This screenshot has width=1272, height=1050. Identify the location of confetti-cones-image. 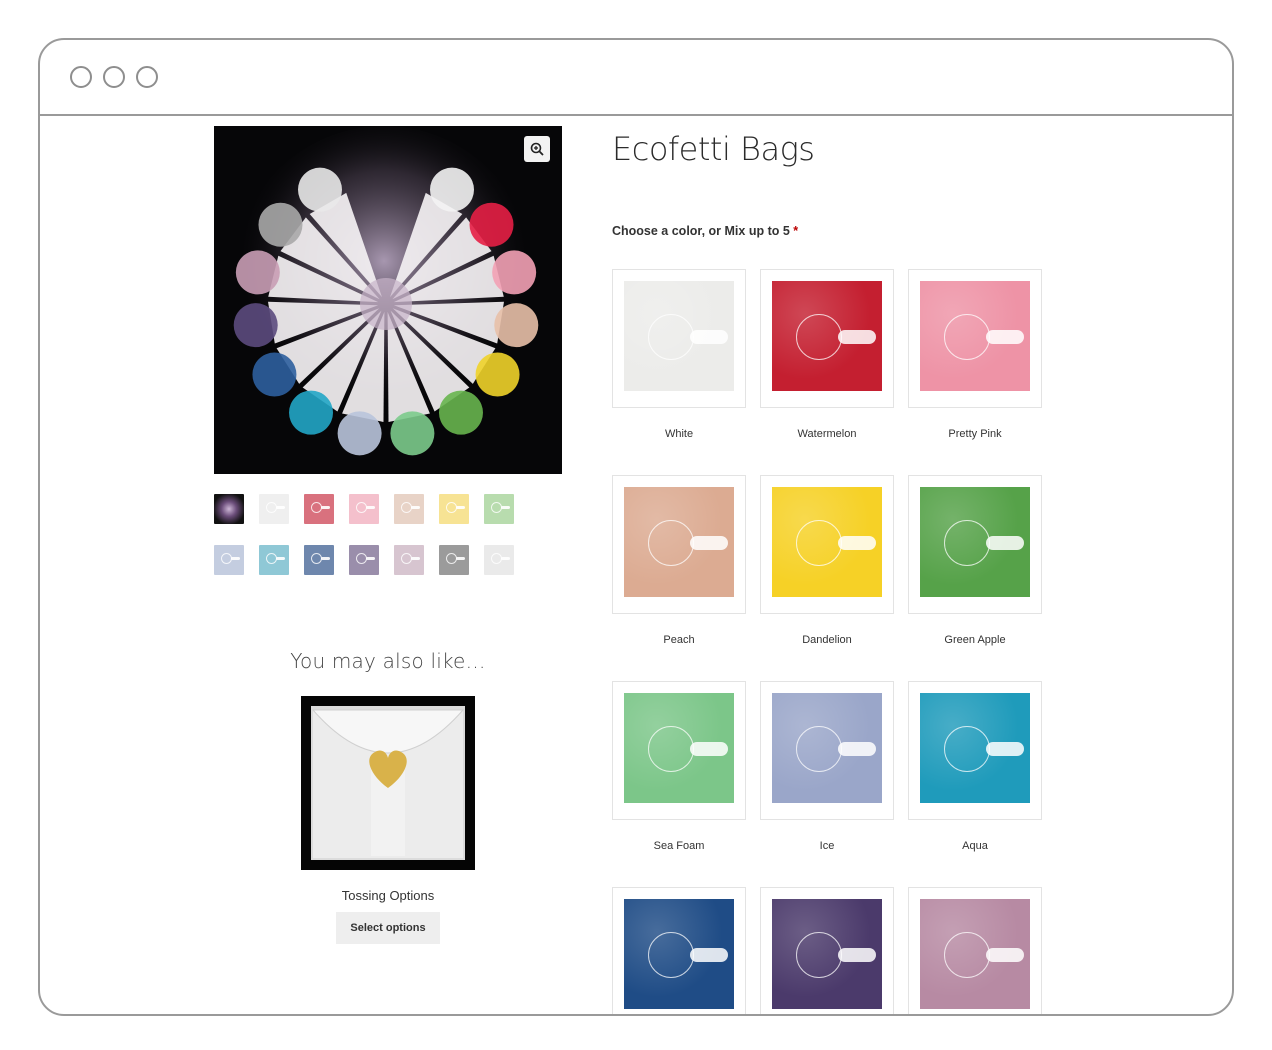
(388, 300).